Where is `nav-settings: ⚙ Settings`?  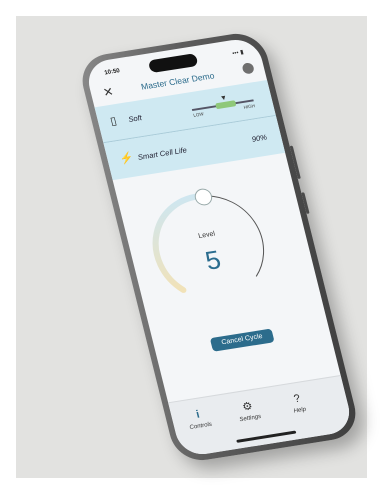 nav-settings: ⚙ Settings is located at coordinates (248, 411).